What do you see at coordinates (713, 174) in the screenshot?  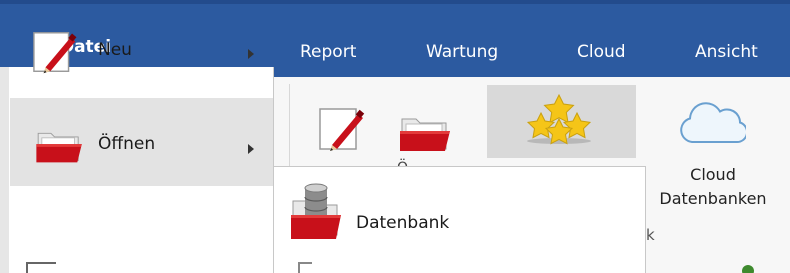 I see `cloud-label-line1: Cloud` at bounding box center [713, 174].